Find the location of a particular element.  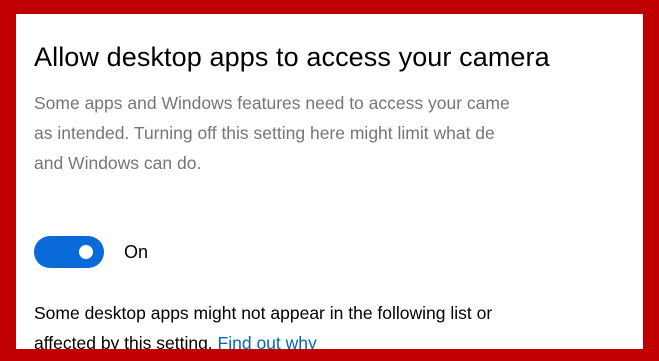

camera-access-toggle is located at coordinates (69, 252).